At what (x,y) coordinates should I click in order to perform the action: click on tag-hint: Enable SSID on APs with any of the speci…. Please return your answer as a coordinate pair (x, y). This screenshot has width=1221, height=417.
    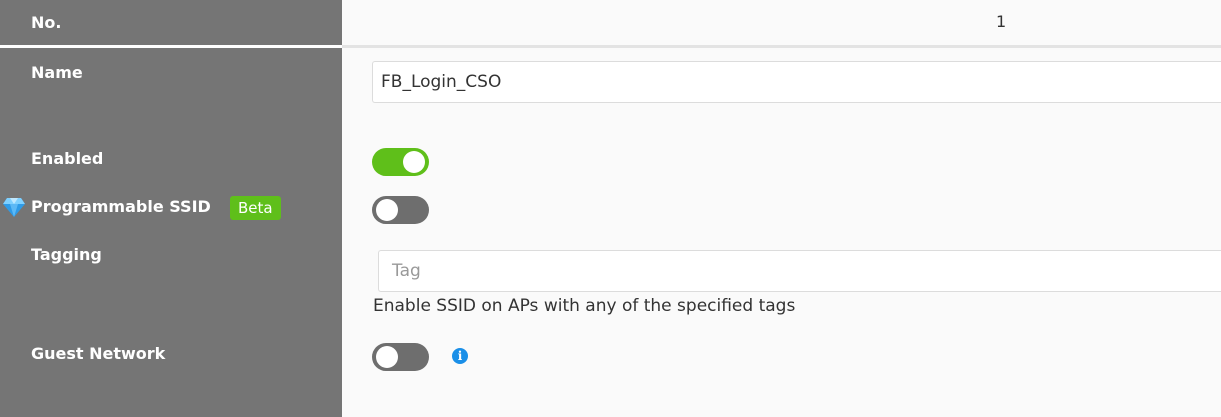
    Looking at the image, I should click on (584, 306).